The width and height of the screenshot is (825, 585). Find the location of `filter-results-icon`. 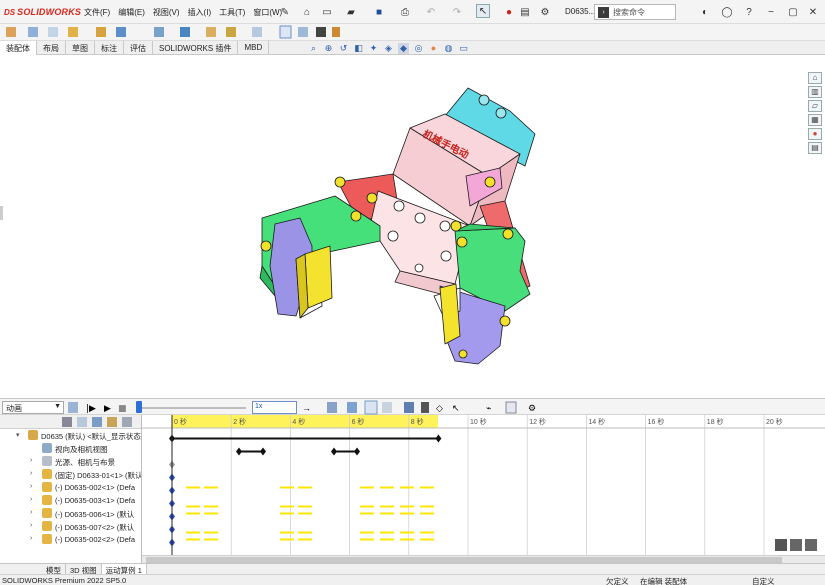

filter-results-icon is located at coordinates (127, 422).